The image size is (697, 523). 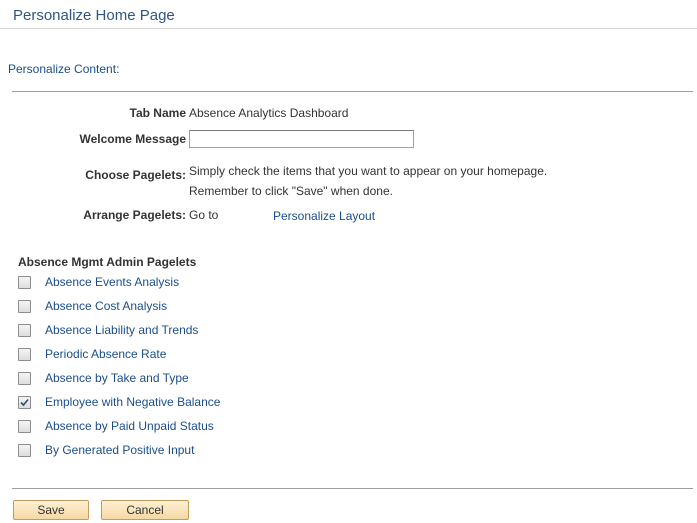 What do you see at coordinates (107, 262) in the screenshot?
I see `pagelet-group-heading: Absence Mgmt Admin Pagelets` at bounding box center [107, 262].